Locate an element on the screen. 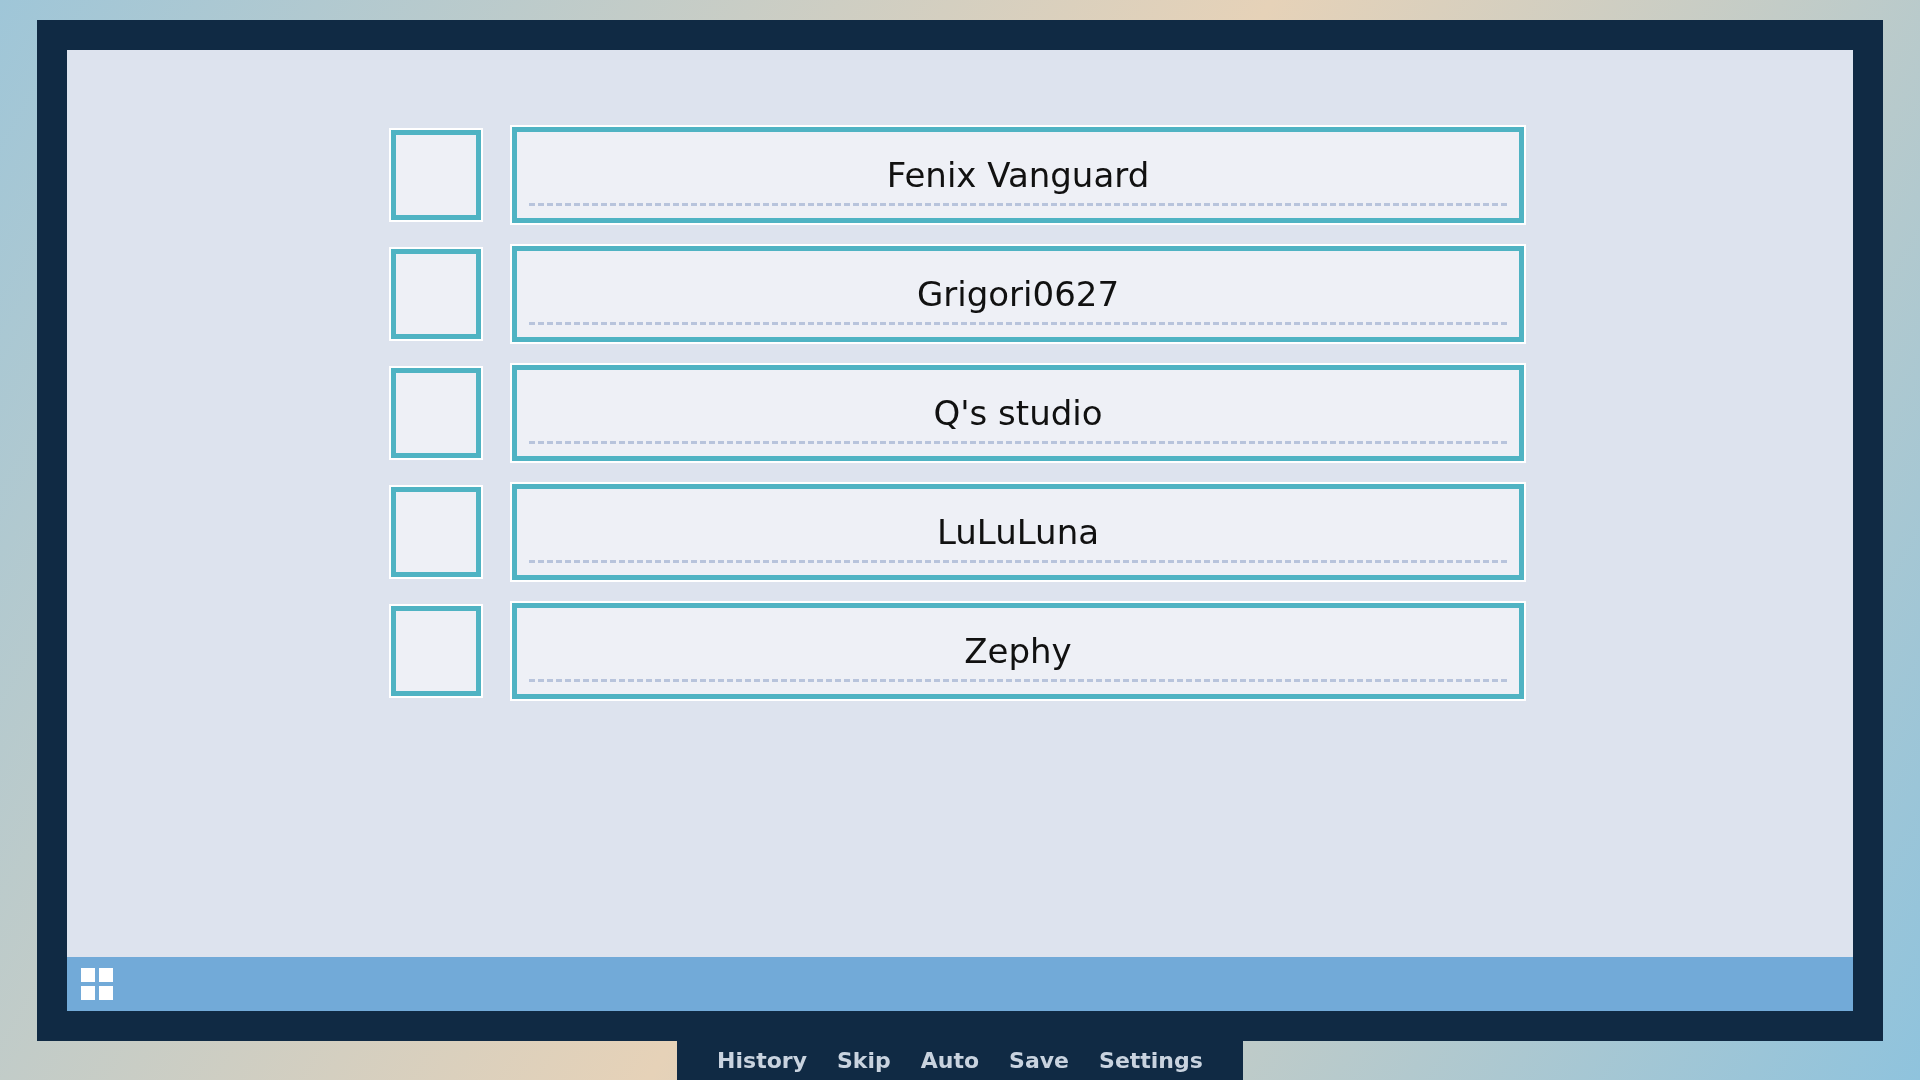  menu-item: Save is located at coordinates (1039, 1060).